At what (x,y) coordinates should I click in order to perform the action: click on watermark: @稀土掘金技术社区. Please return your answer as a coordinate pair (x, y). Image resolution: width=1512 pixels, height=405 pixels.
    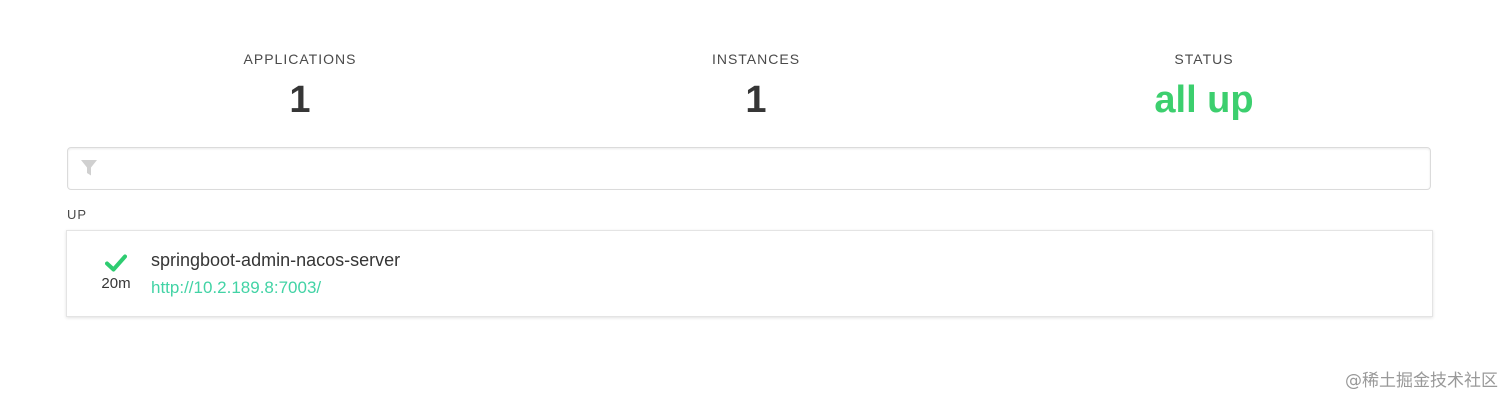
    Looking at the image, I should click on (1421, 381).